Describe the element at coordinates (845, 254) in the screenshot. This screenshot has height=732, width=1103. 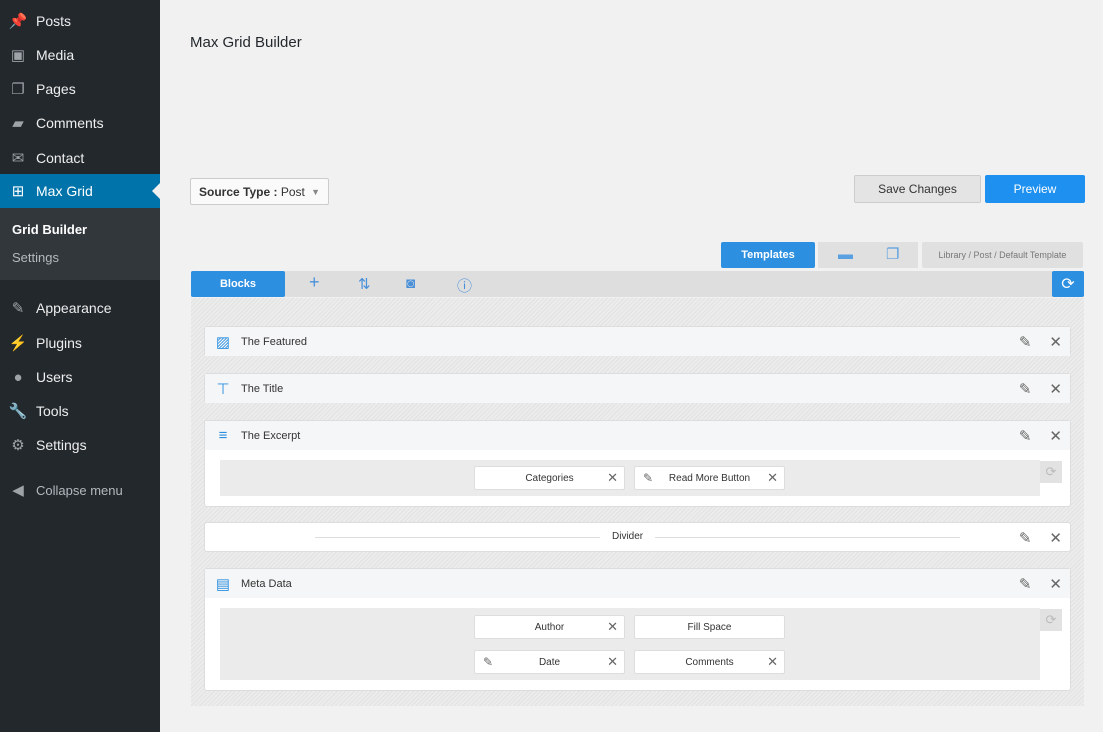
I see `folder-icon: ▬` at that location.